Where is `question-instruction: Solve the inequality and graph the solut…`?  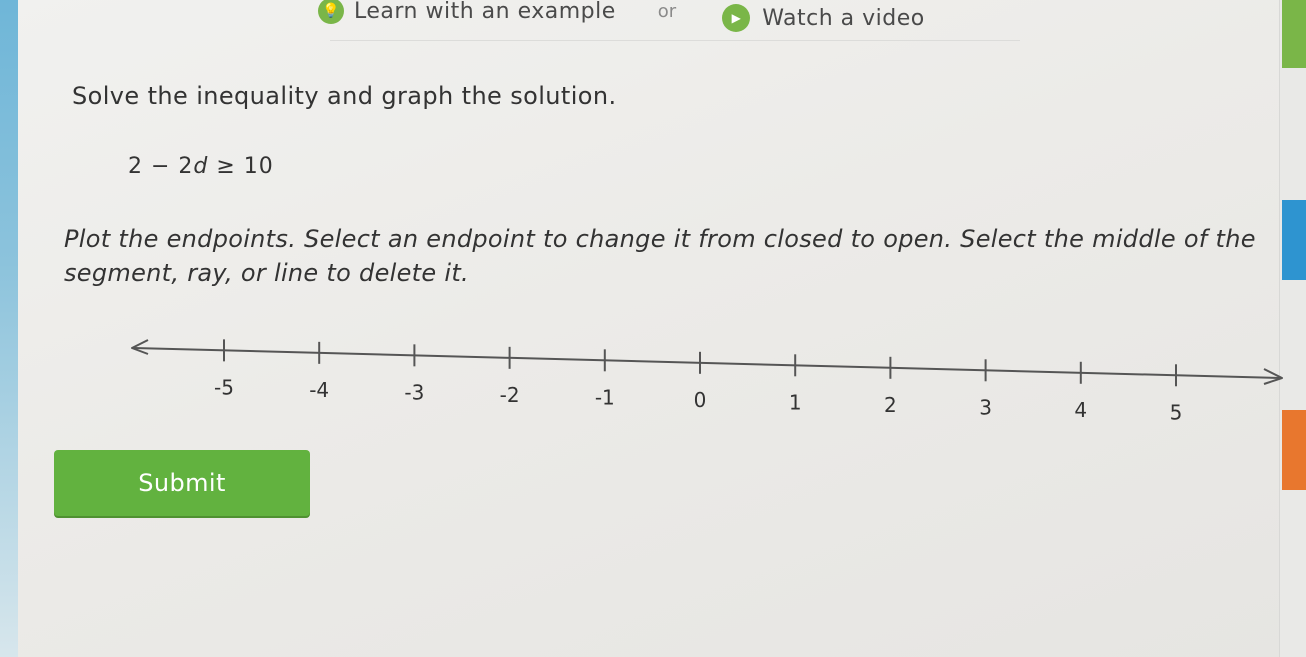 question-instruction: Solve the inequality and graph the solut… is located at coordinates (344, 96).